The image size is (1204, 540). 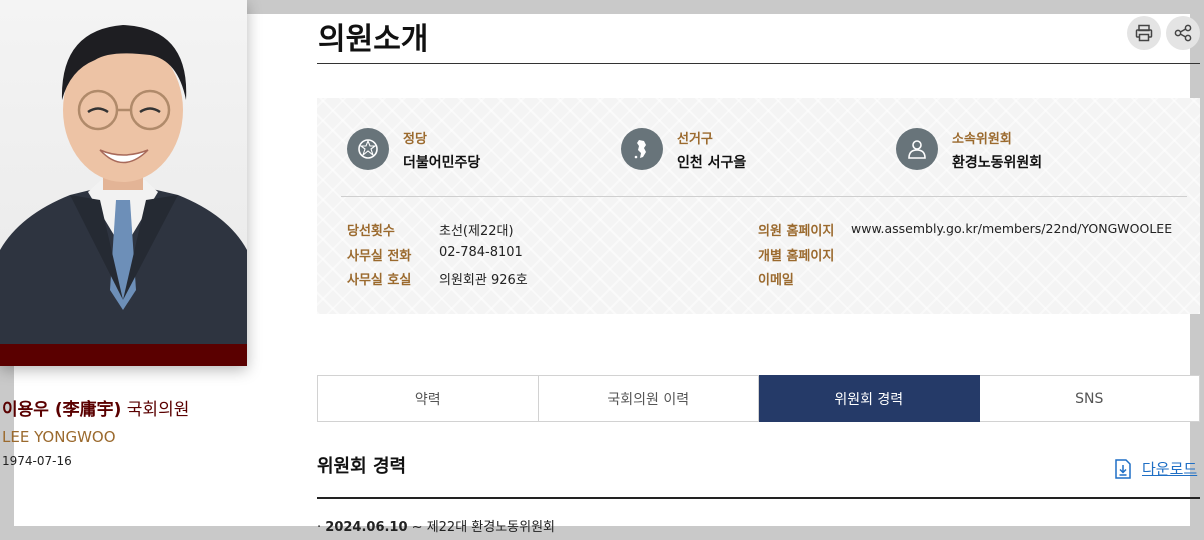 I want to click on homepage-label: 의원 홈페이지, so click(x=796, y=231).